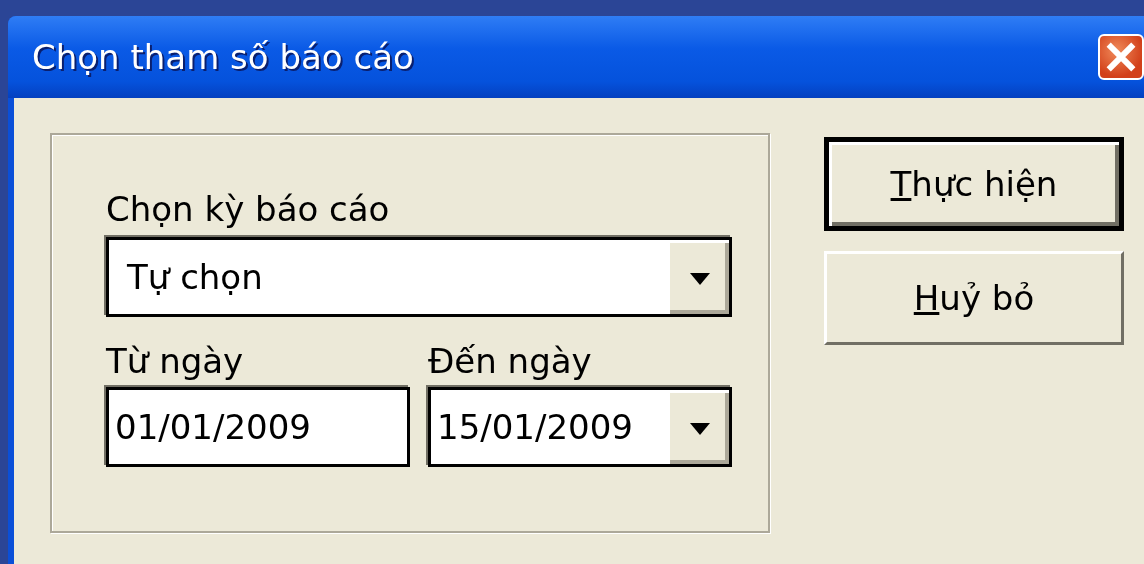  Describe the element at coordinates (510, 361) in the screenshot. I see `field-label: Đến ngày` at that location.